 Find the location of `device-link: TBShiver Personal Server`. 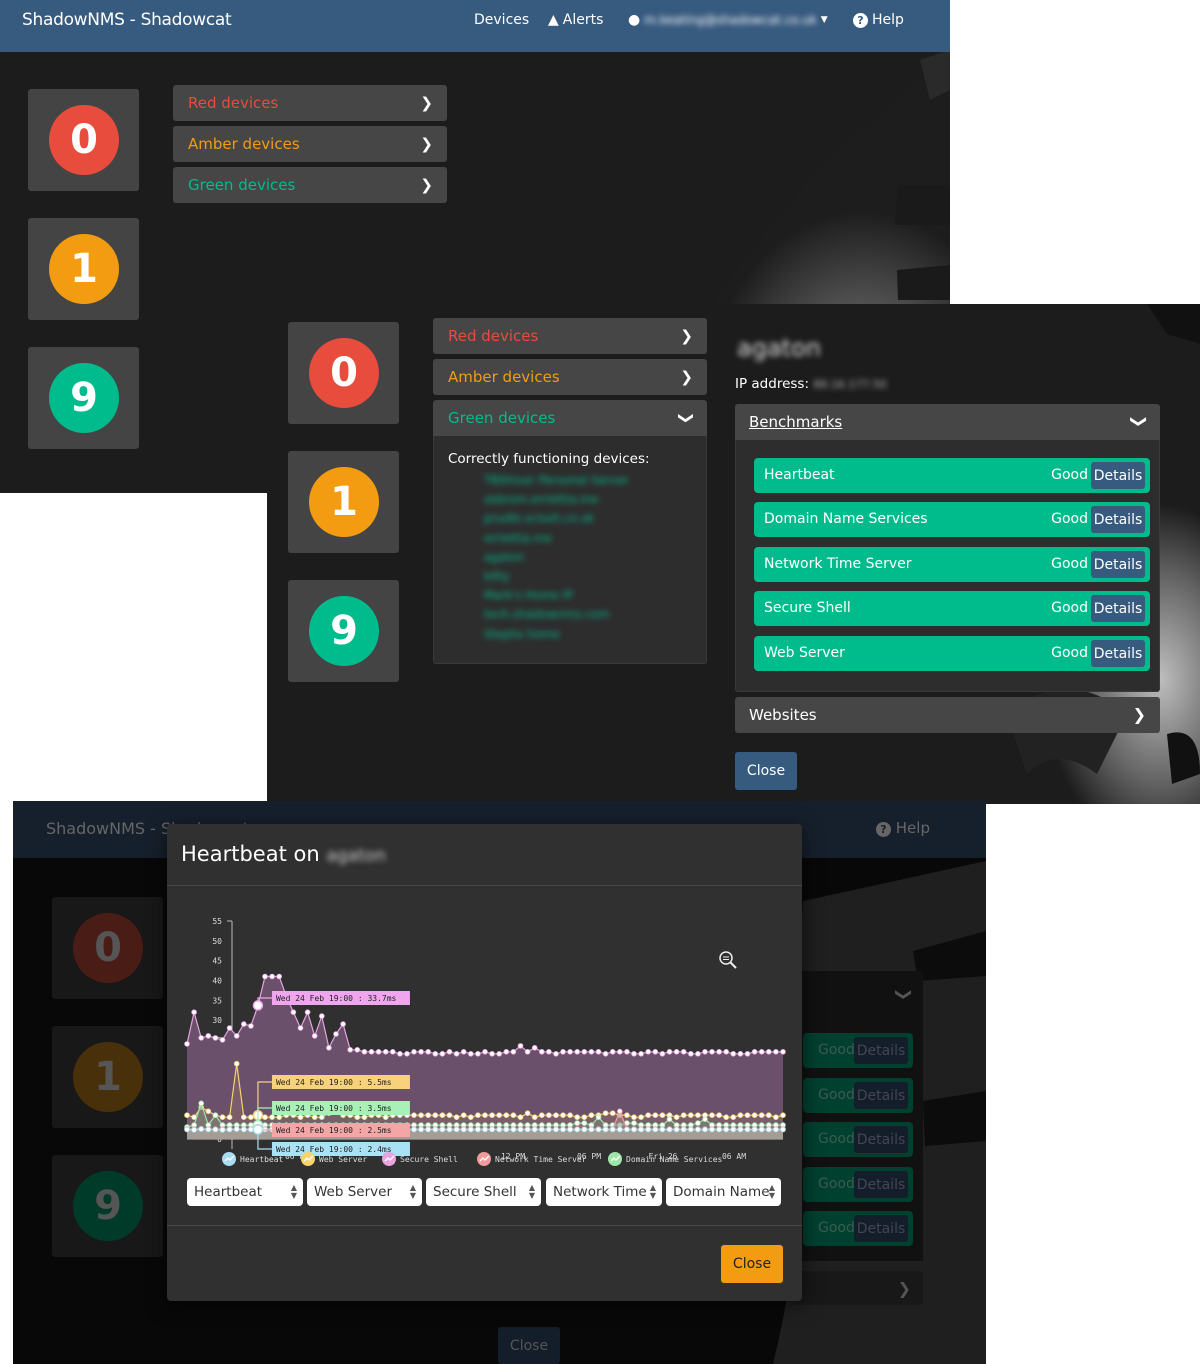

device-link: TBShiver Personal Server is located at coordinates (556, 480).